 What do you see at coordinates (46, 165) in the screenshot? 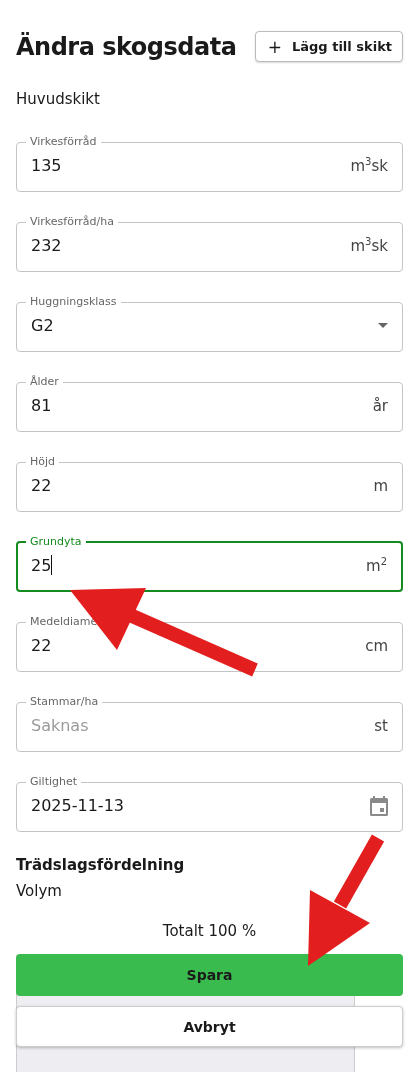
I see `field-value: 135` at bounding box center [46, 165].